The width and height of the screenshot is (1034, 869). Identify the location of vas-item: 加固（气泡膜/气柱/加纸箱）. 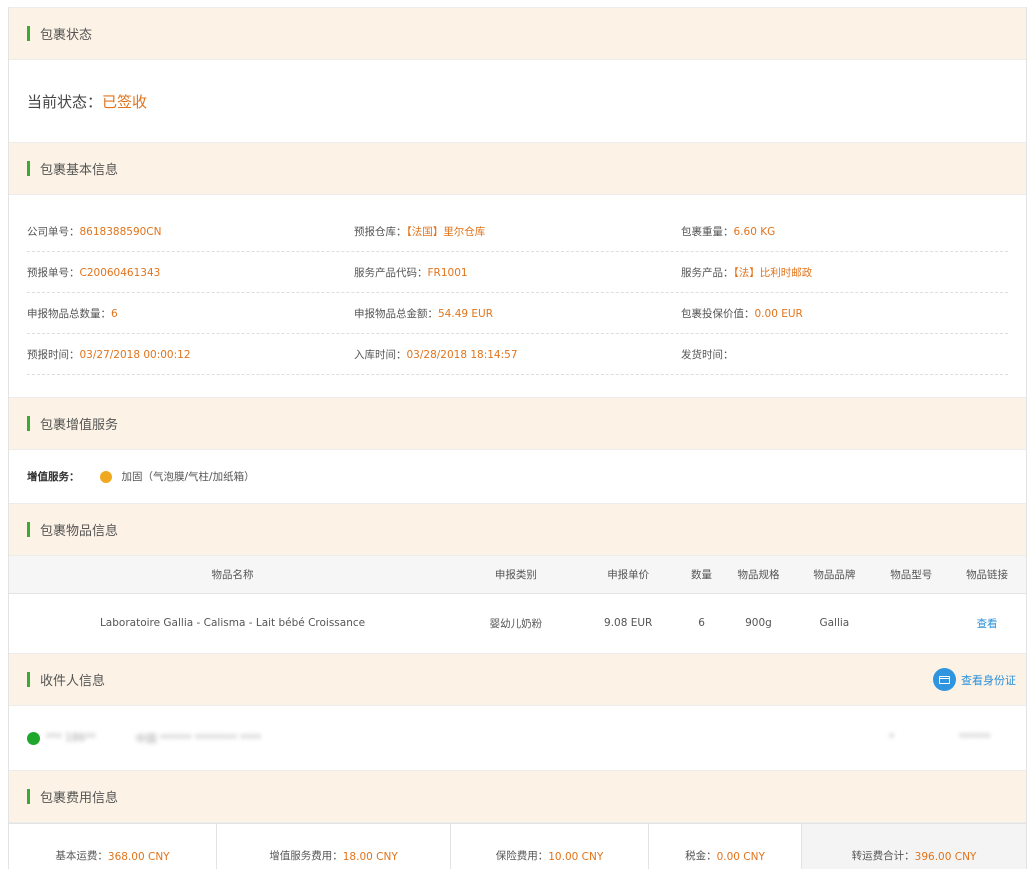
(188, 477).